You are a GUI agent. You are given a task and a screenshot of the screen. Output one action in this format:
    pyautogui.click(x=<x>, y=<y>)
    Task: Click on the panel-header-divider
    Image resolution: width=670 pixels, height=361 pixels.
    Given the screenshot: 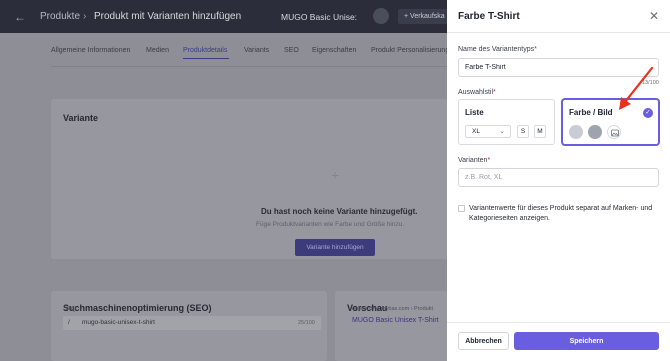 What is the action you would take?
    pyautogui.click(x=558, y=32)
    